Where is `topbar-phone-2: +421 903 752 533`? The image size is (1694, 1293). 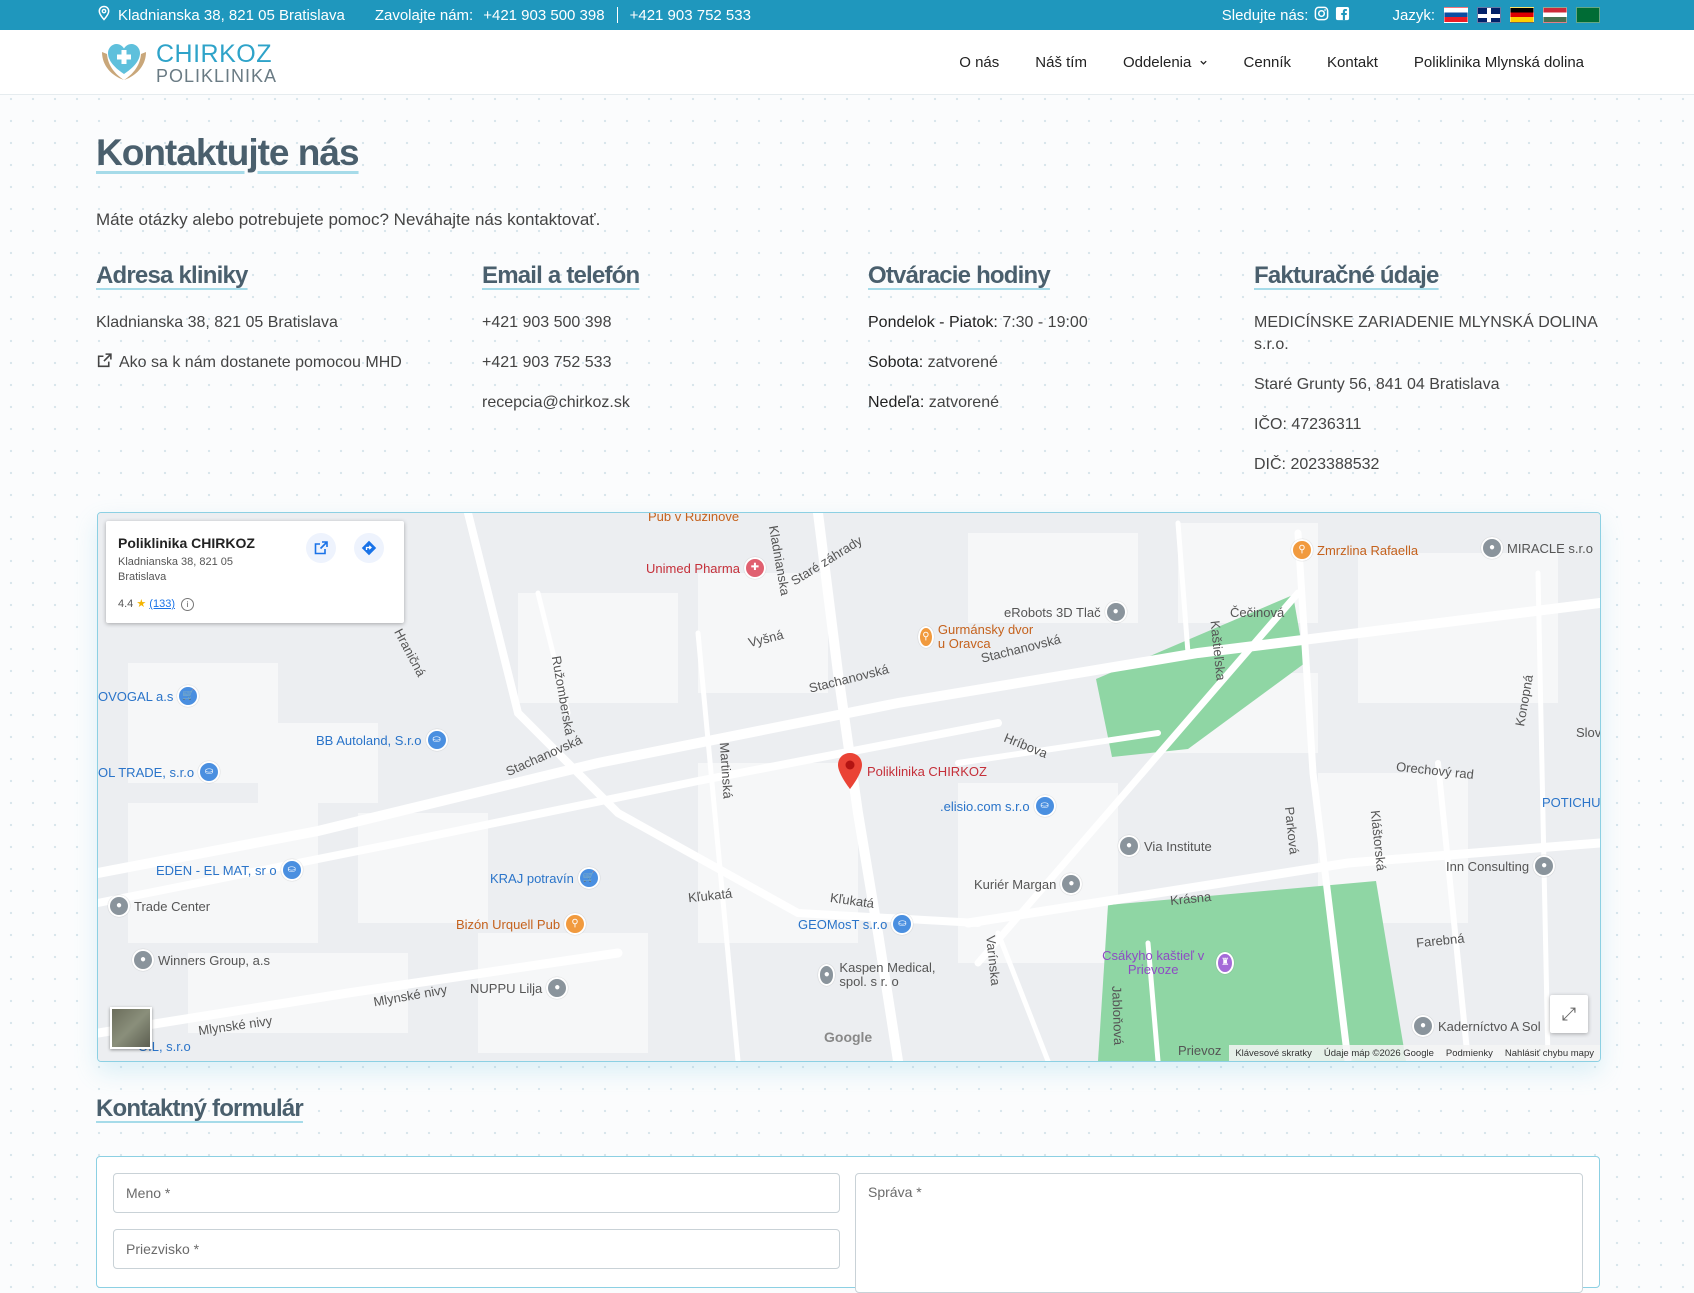
topbar-phone-2: +421 903 752 533 is located at coordinates (690, 15).